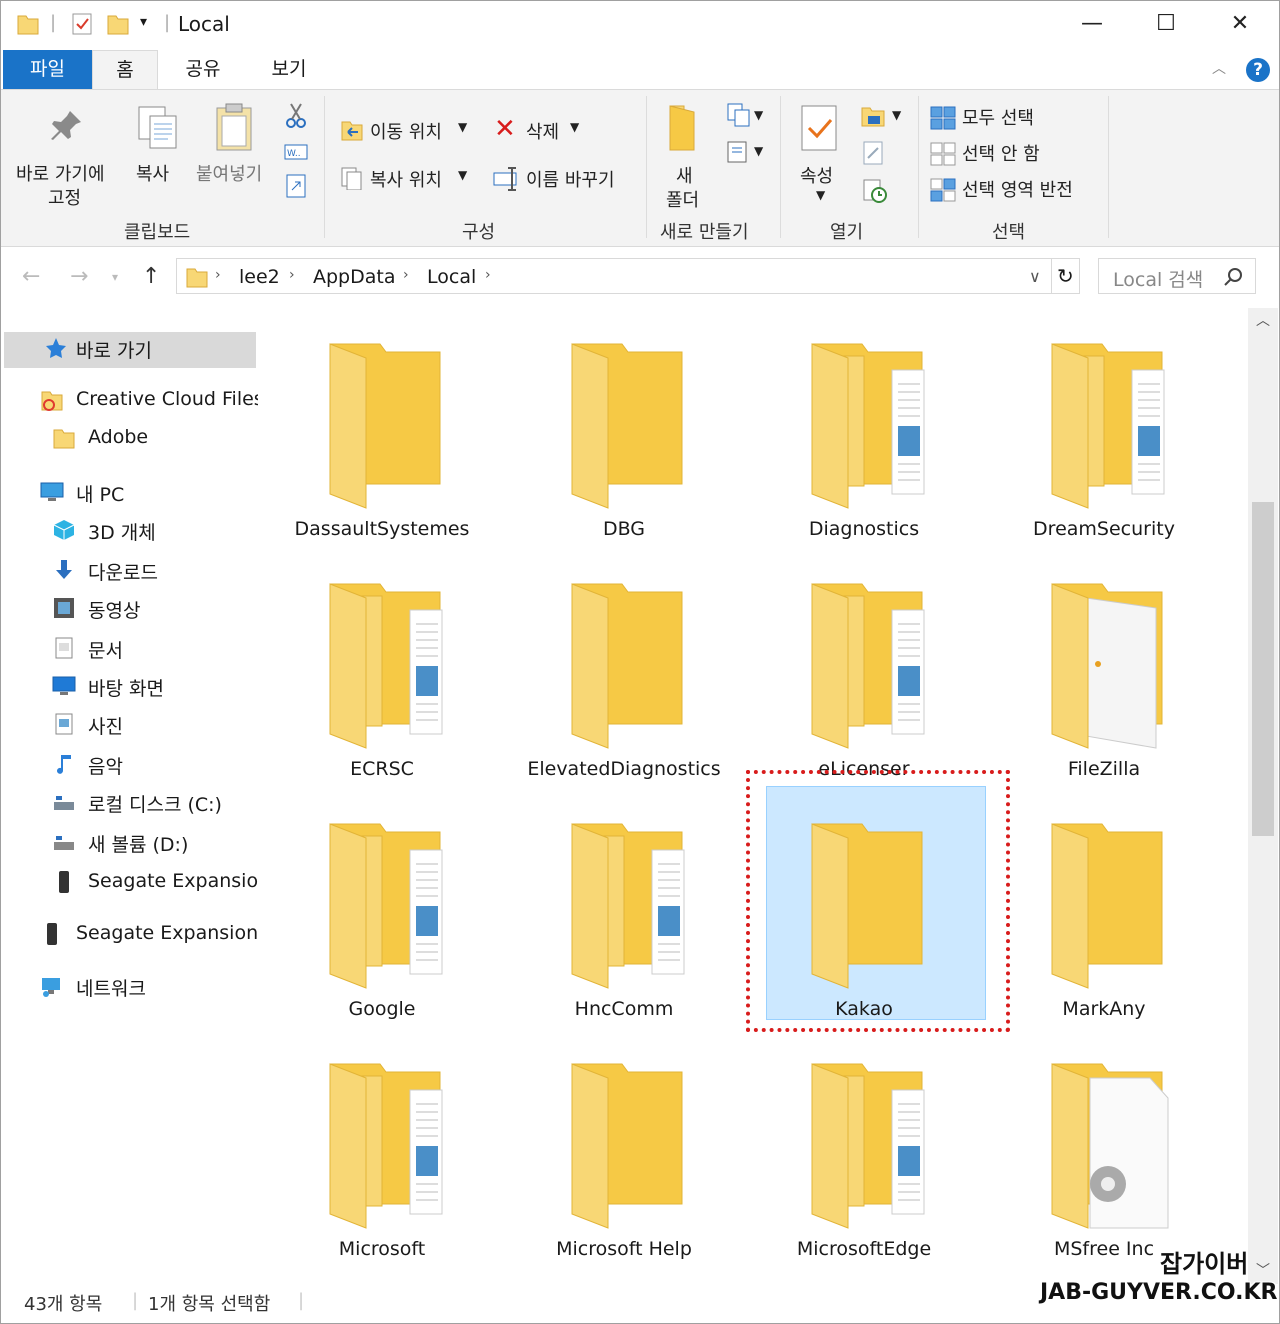 Image resolution: width=1280 pixels, height=1324 pixels. Describe the element at coordinates (126, 689) in the screenshot. I see `sidebar-item-label: 바탕 화면` at that location.